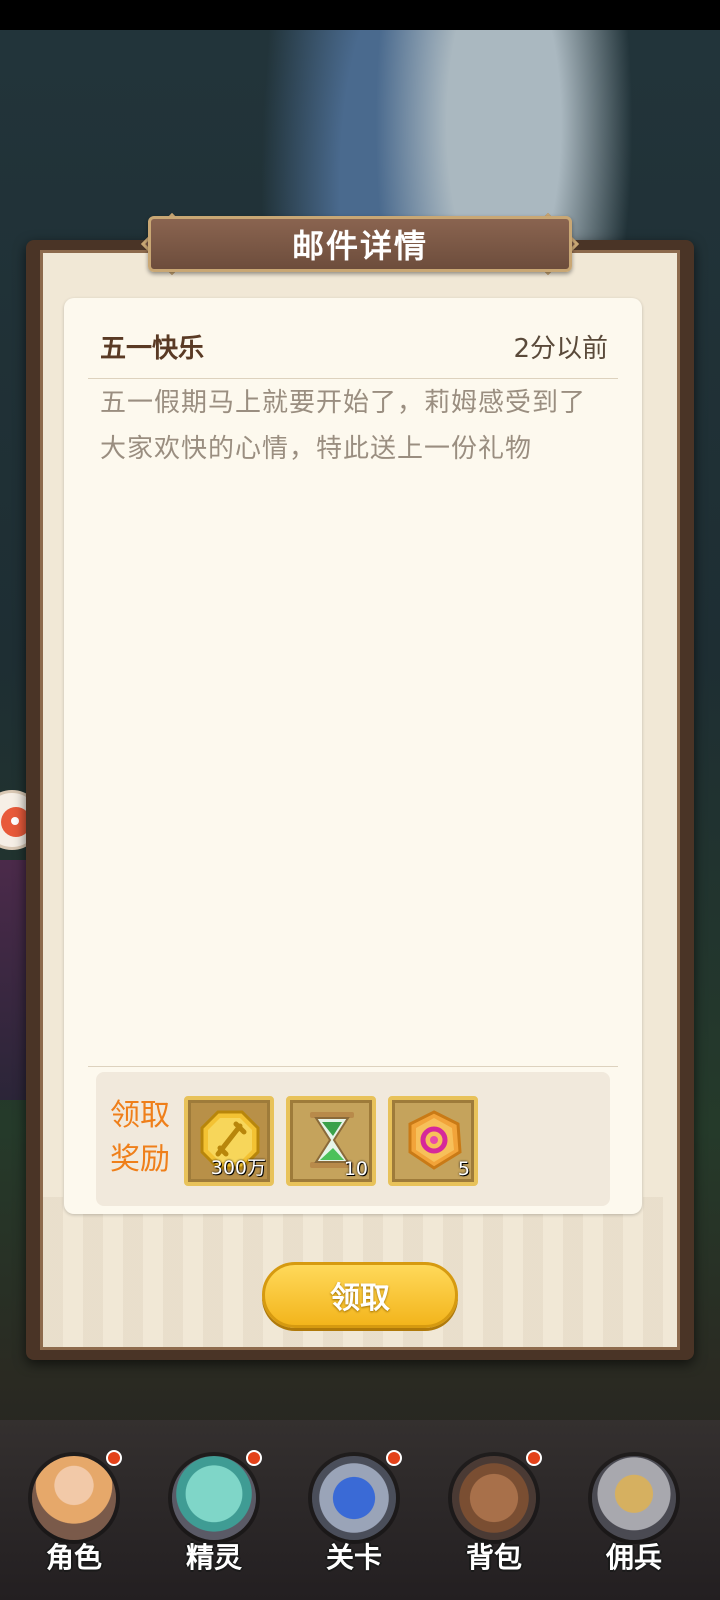  I want to click on bottom-nav: 角色 精灵 关卡 背包 佣兵, so click(360, 1510).